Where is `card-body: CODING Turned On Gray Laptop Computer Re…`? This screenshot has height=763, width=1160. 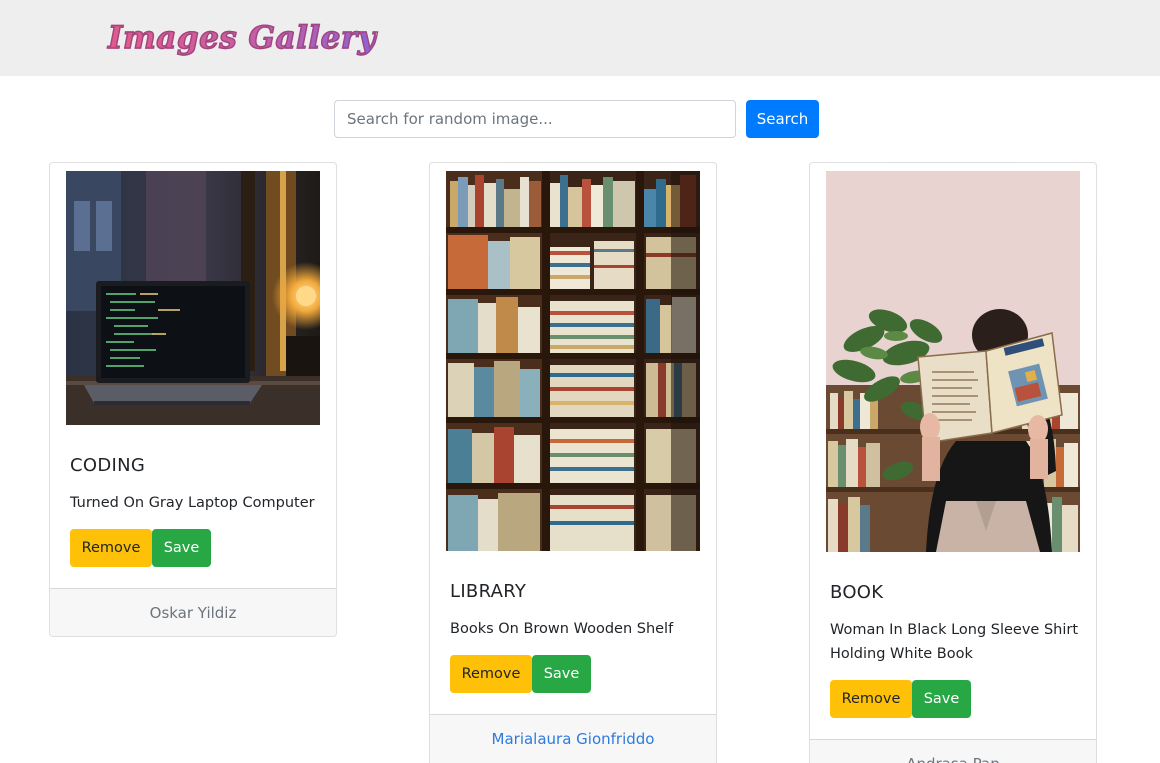 card-body: CODING Turned On Gray Laptop Computer Re… is located at coordinates (195, 511).